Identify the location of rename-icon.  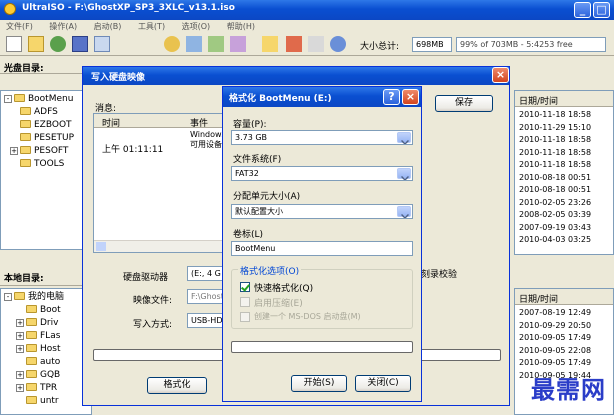
(316, 44).